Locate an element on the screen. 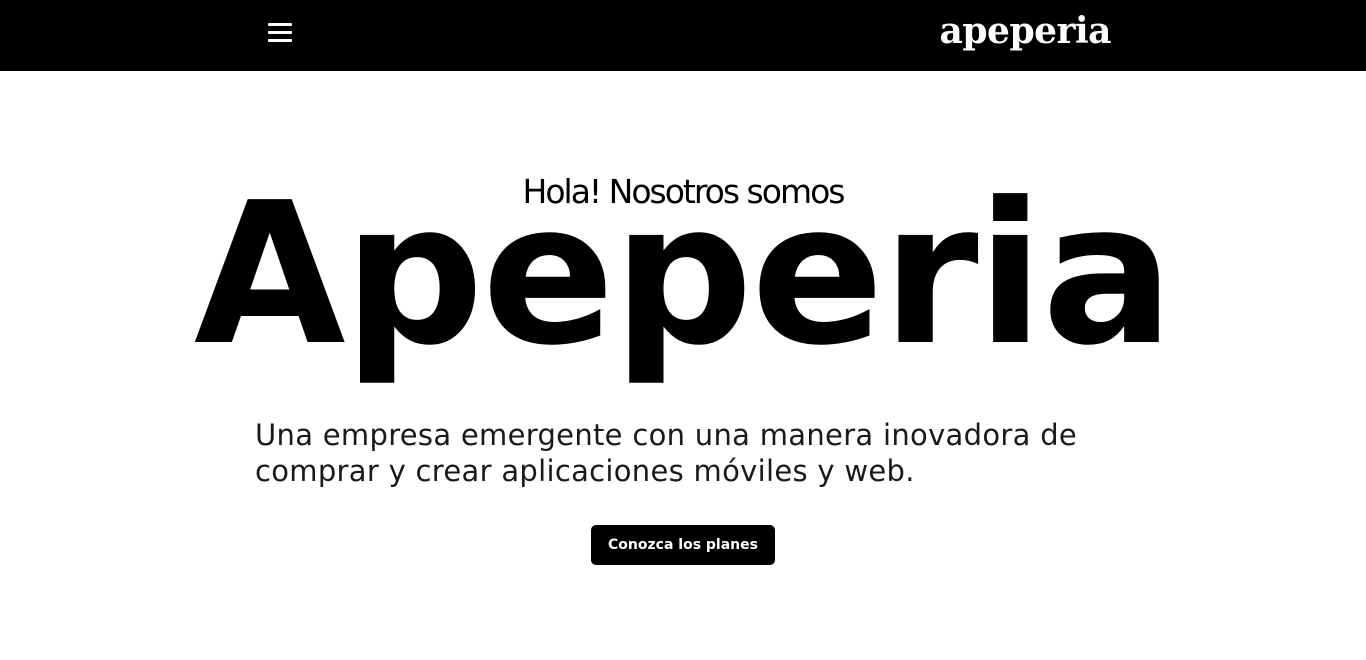 The height and width of the screenshot is (660, 1366). menu-bar-middle is located at coordinates (280, 32).